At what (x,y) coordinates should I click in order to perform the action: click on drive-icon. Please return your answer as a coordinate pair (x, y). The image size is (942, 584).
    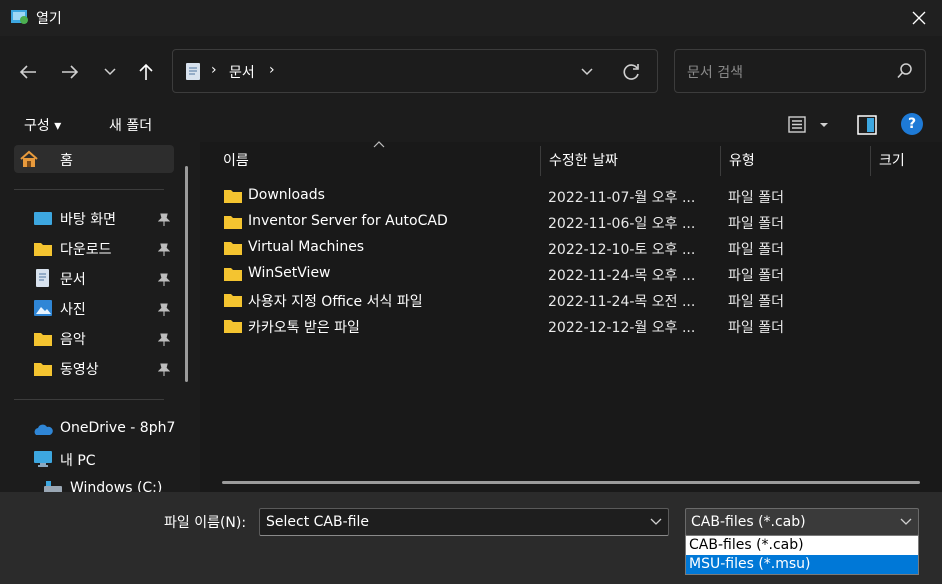
    Looking at the image, I should click on (53, 486).